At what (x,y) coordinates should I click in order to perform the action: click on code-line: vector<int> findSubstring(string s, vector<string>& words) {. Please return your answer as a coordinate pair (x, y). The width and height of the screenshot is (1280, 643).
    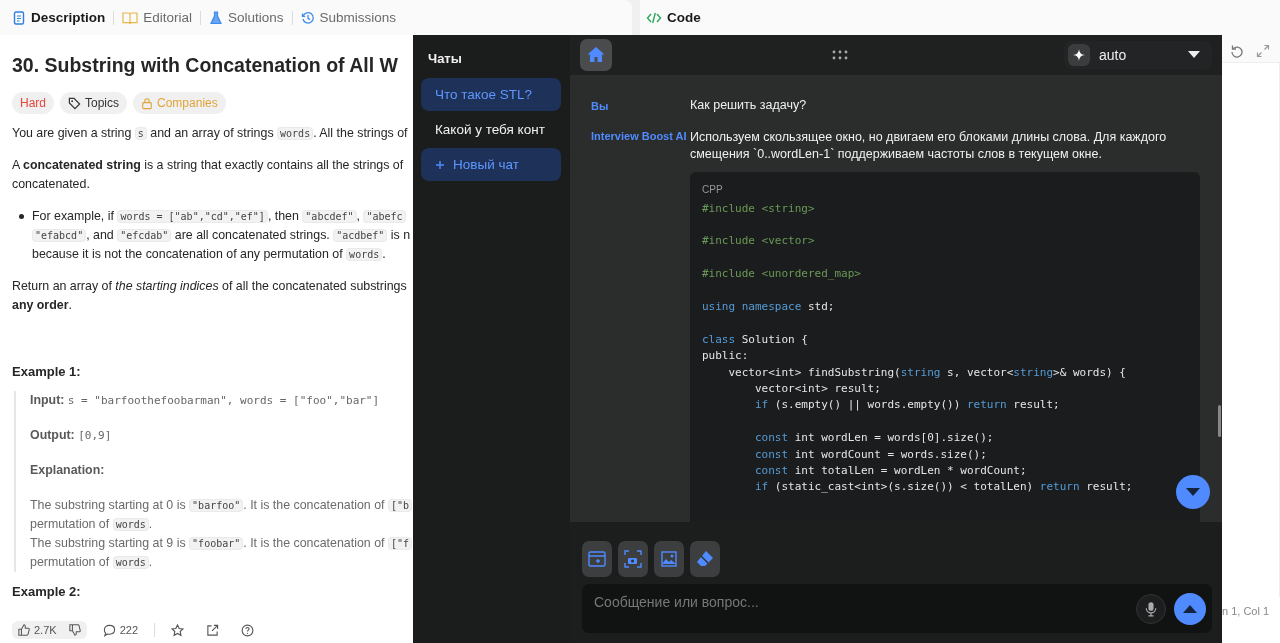
    Looking at the image, I should click on (927, 372).